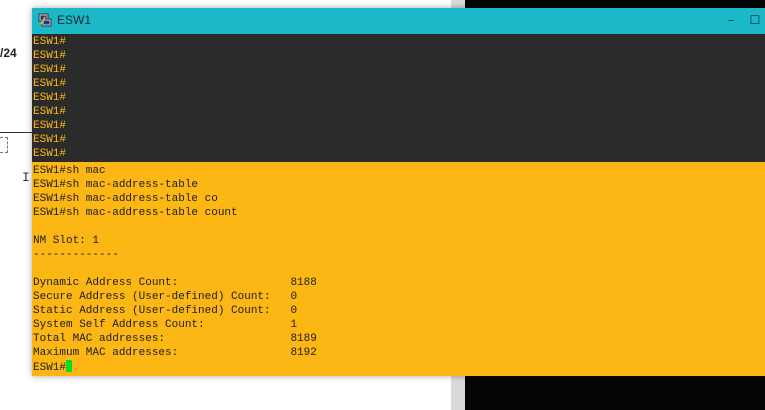 Image resolution: width=765 pixels, height=410 pixels. I want to click on terminal-line: System Self Address Count: 1, so click(165, 325).